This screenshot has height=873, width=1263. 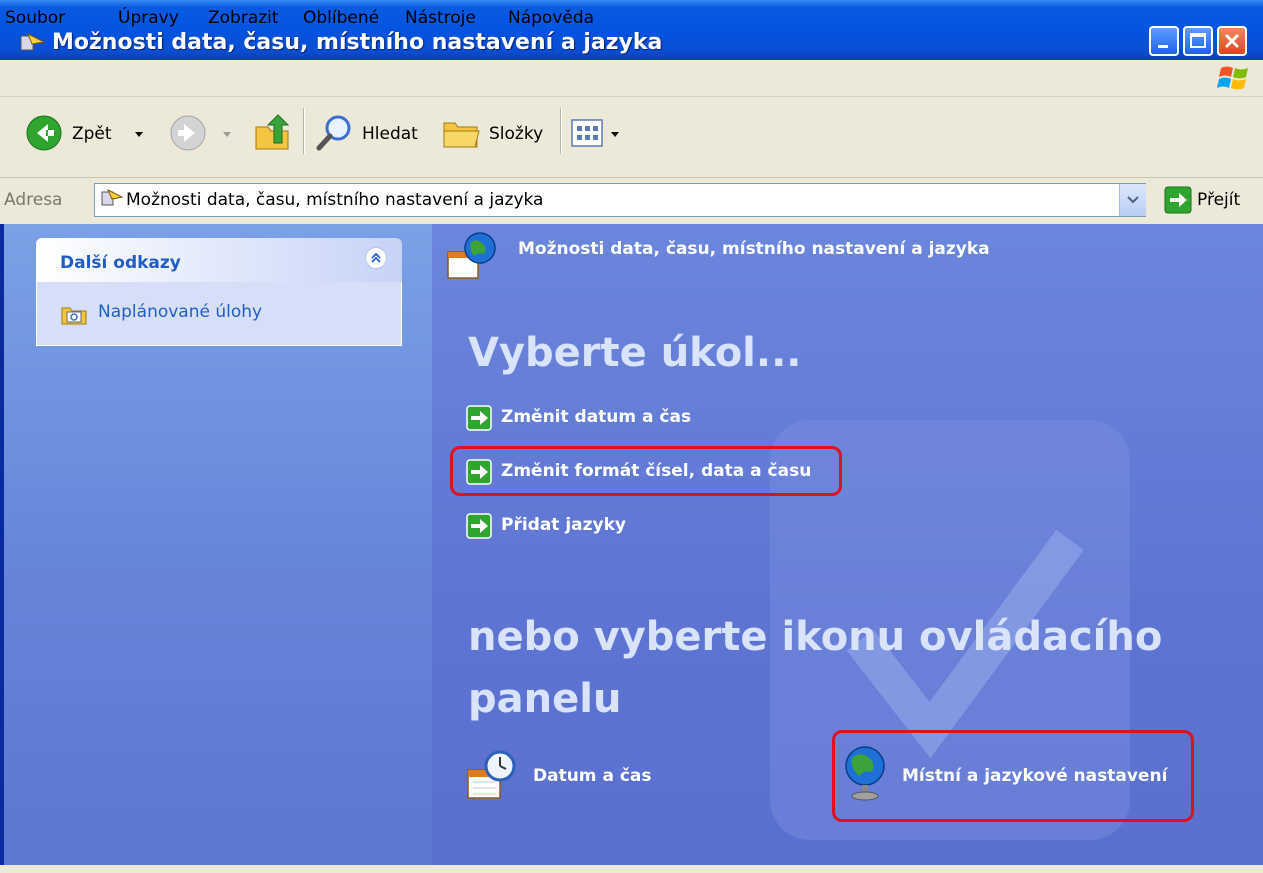 What do you see at coordinates (390, 134) in the screenshot?
I see `search-label: Hledat` at bounding box center [390, 134].